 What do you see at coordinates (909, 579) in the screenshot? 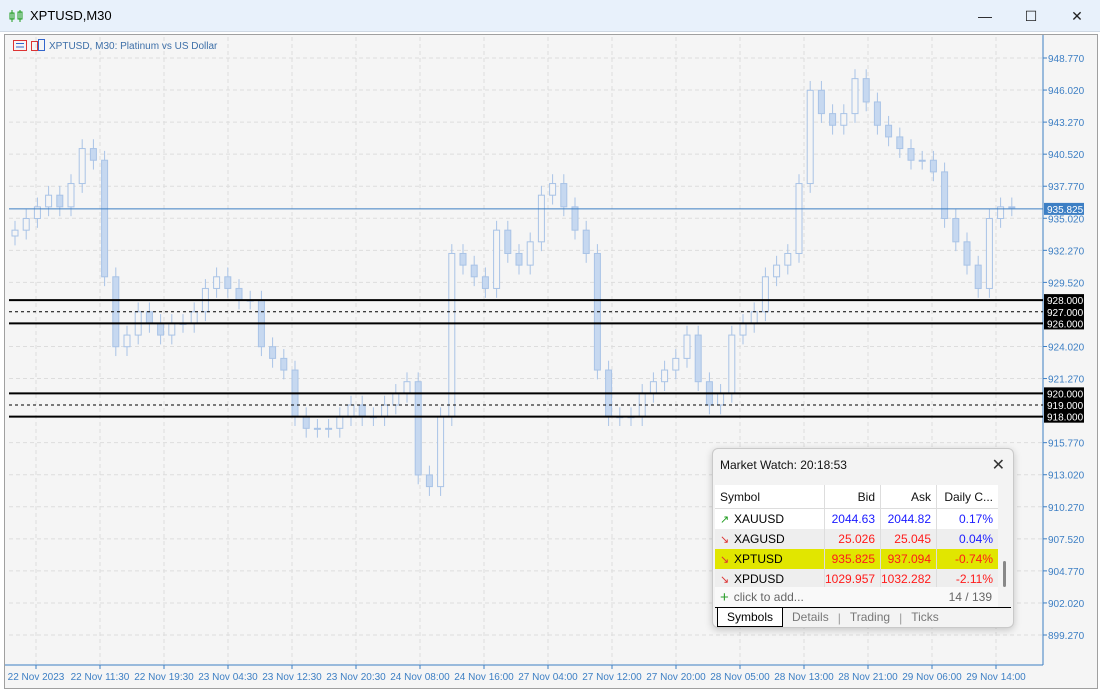
I see `ask-value: 1032.282` at bounding box center [909, 579].